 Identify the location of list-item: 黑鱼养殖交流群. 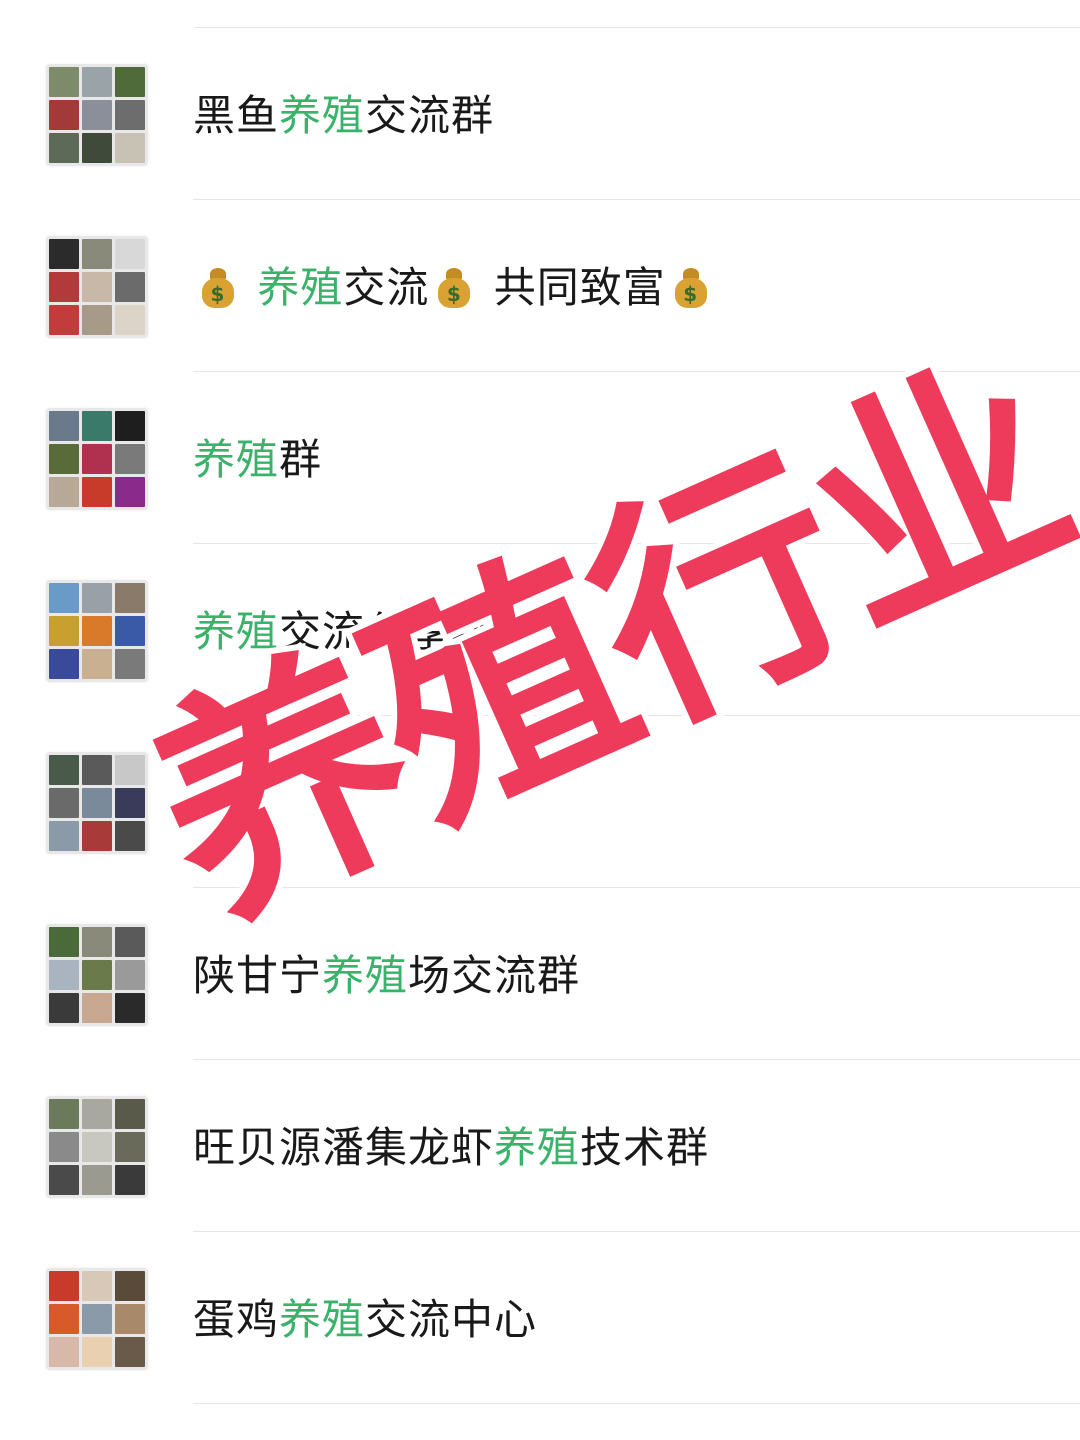
(540, 114).